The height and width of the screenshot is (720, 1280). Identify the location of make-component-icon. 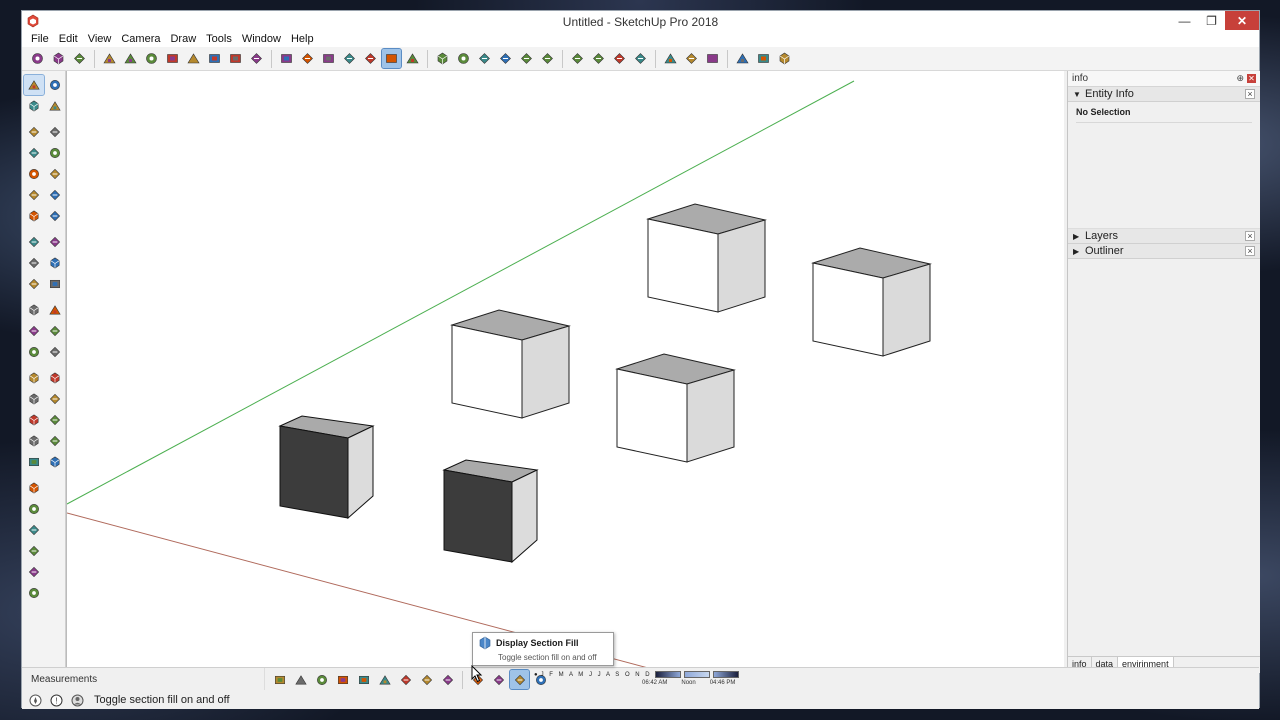
(55, 85).